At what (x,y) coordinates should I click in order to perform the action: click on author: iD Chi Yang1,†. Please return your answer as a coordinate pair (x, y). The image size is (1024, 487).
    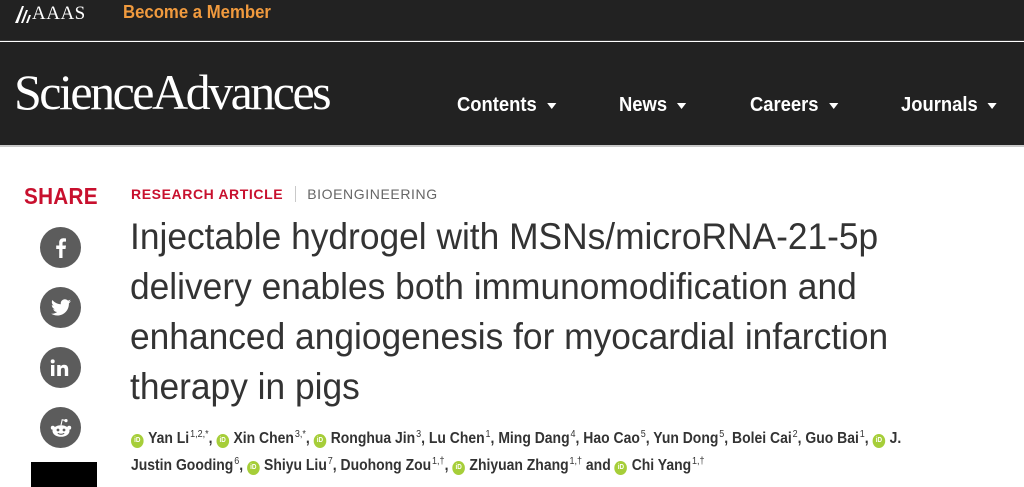
    Looking at the image, I should click on (659, 465).